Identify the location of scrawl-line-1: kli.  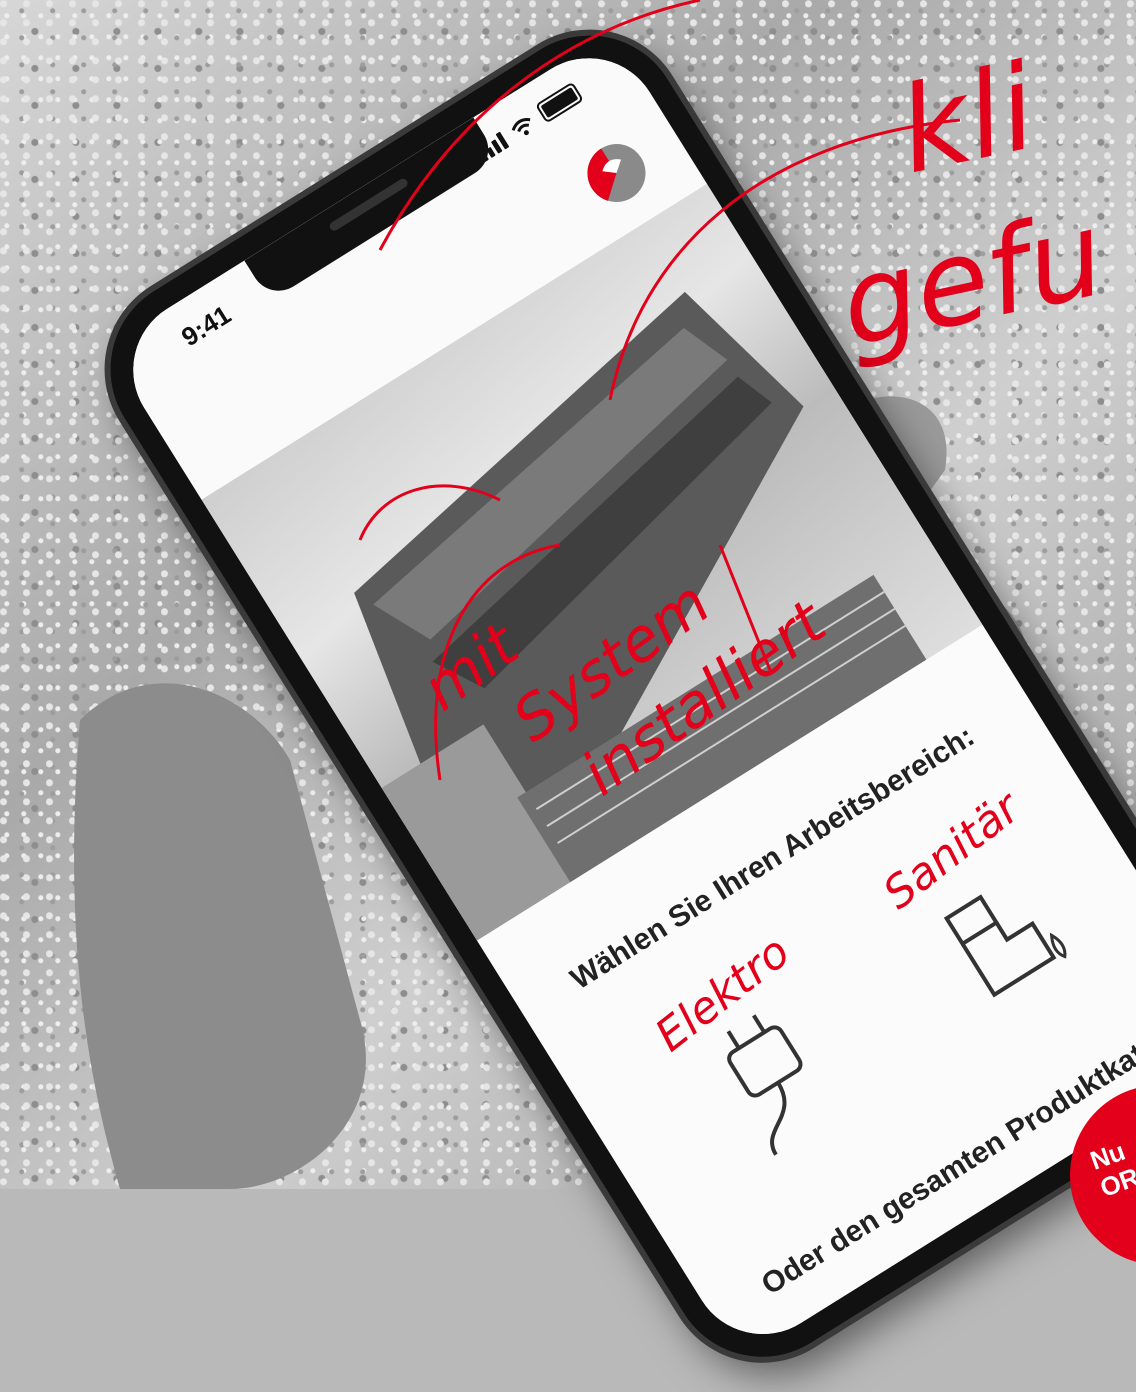
(967, 119).